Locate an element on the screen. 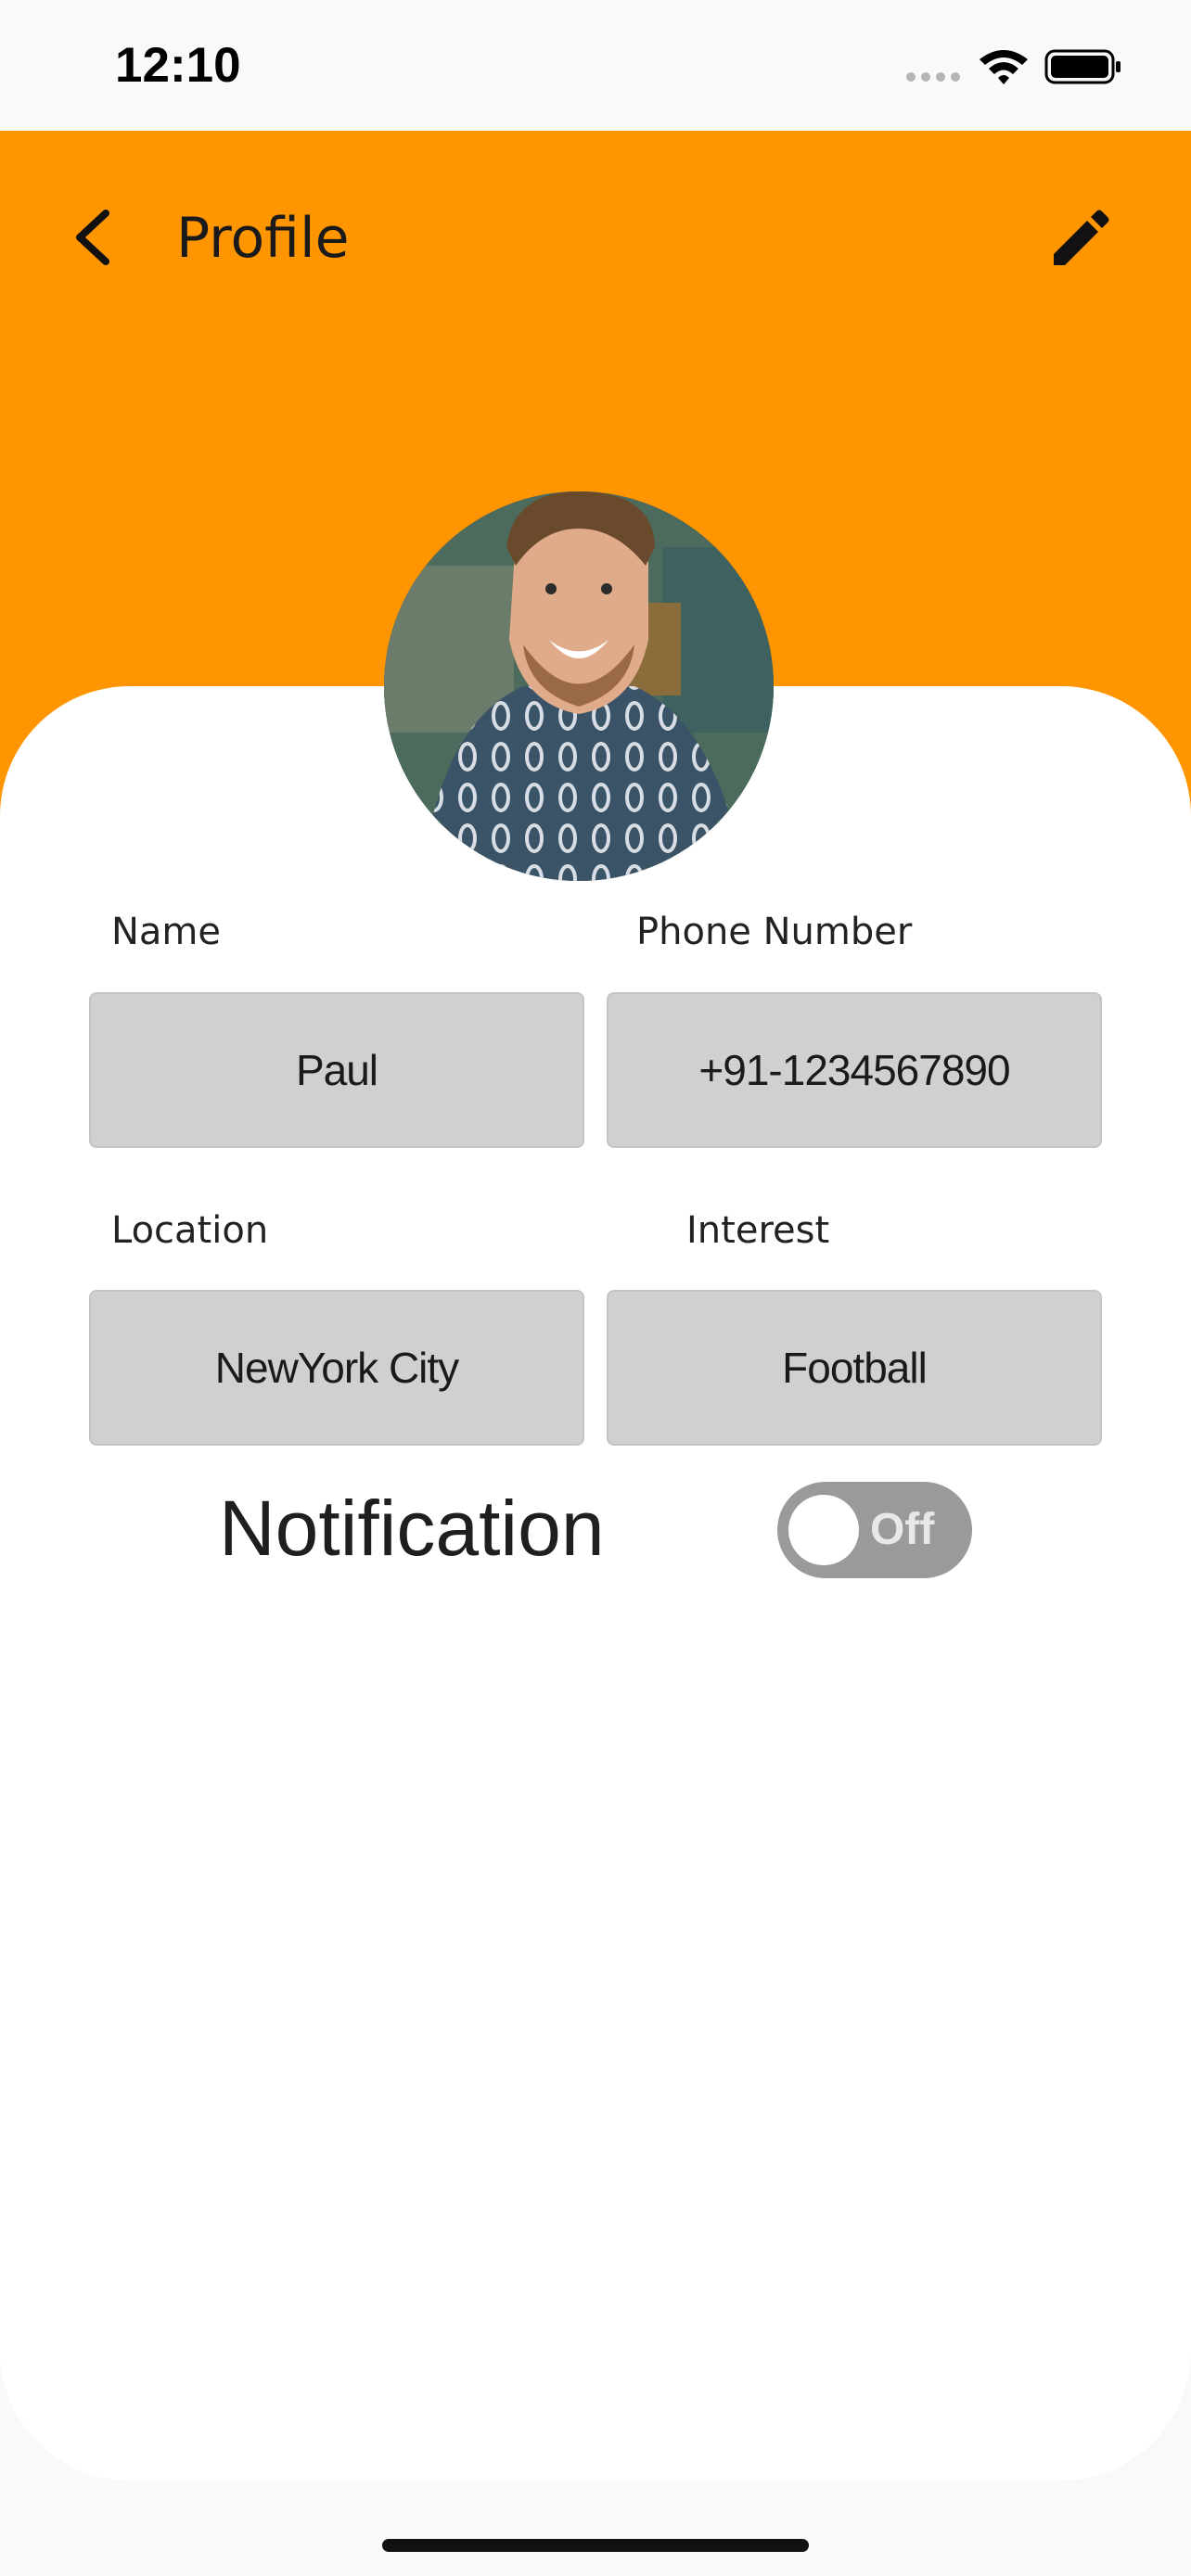 The width and height of the screenshot is (1191, 2576). avatar is located at coordinates (579, 686).